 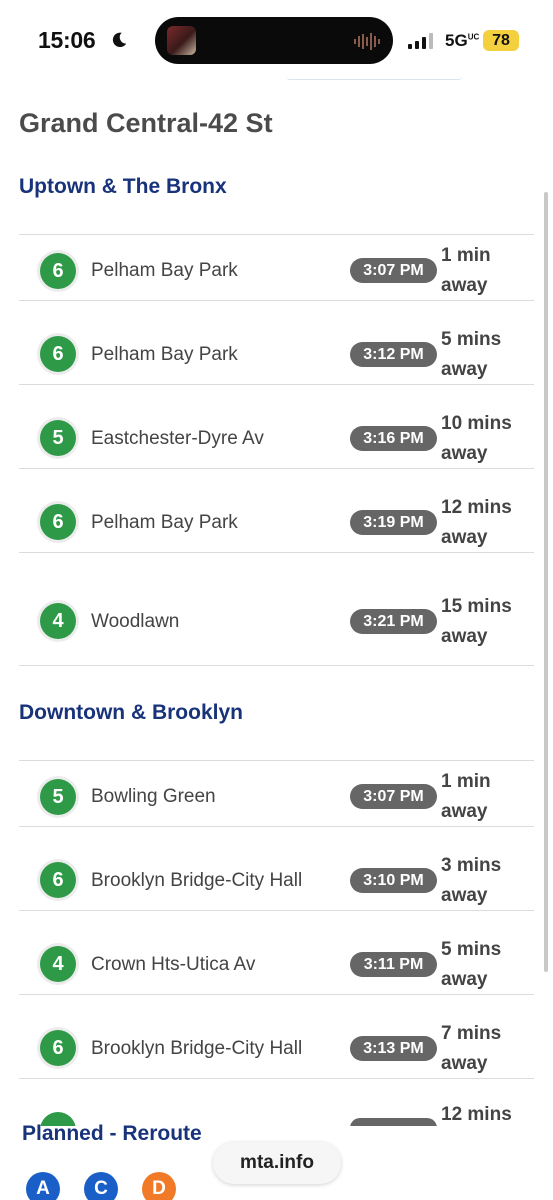 I want to click on arrival-time: 3:12 PM, so click(x=393, y=354).